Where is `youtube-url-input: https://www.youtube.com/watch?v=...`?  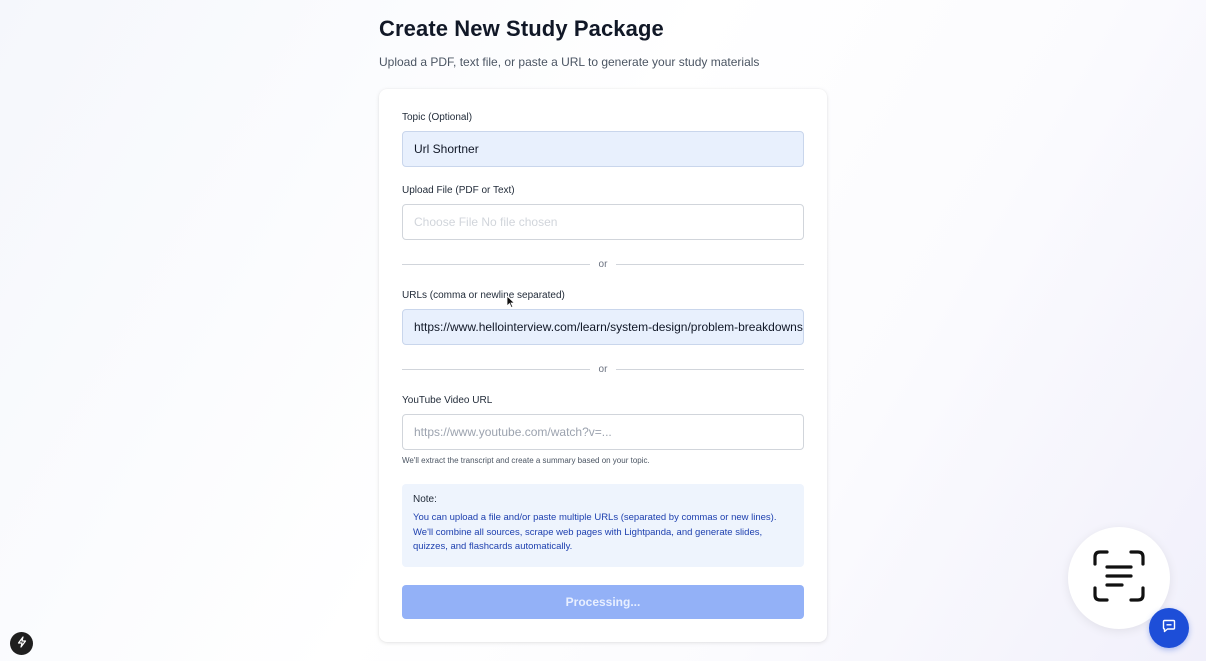 youtube-url-input: https://www.youtube.com/watch?v=... is located at coordinates (603, 432).